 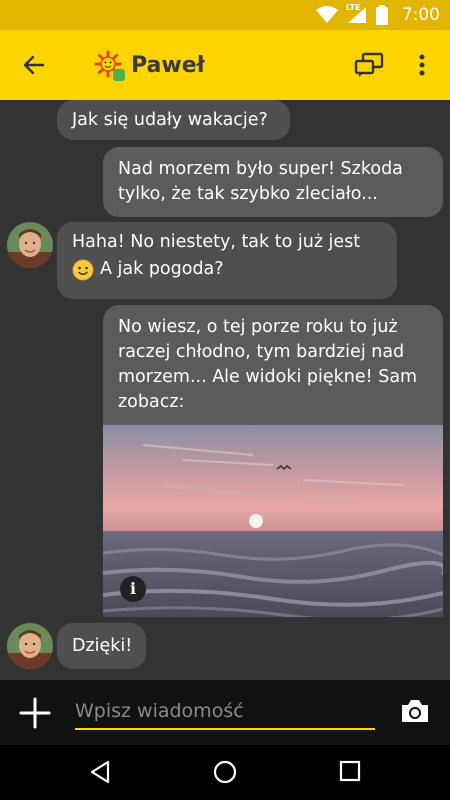 I want to click on message-bubble-incoming: Dzięki!, so click(x=101, y=646).